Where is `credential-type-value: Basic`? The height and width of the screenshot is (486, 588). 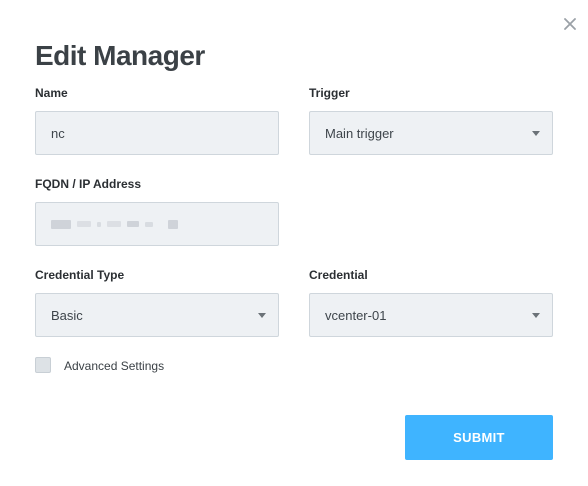 credential-type-value: Basic is located at coordinates (67, 315).